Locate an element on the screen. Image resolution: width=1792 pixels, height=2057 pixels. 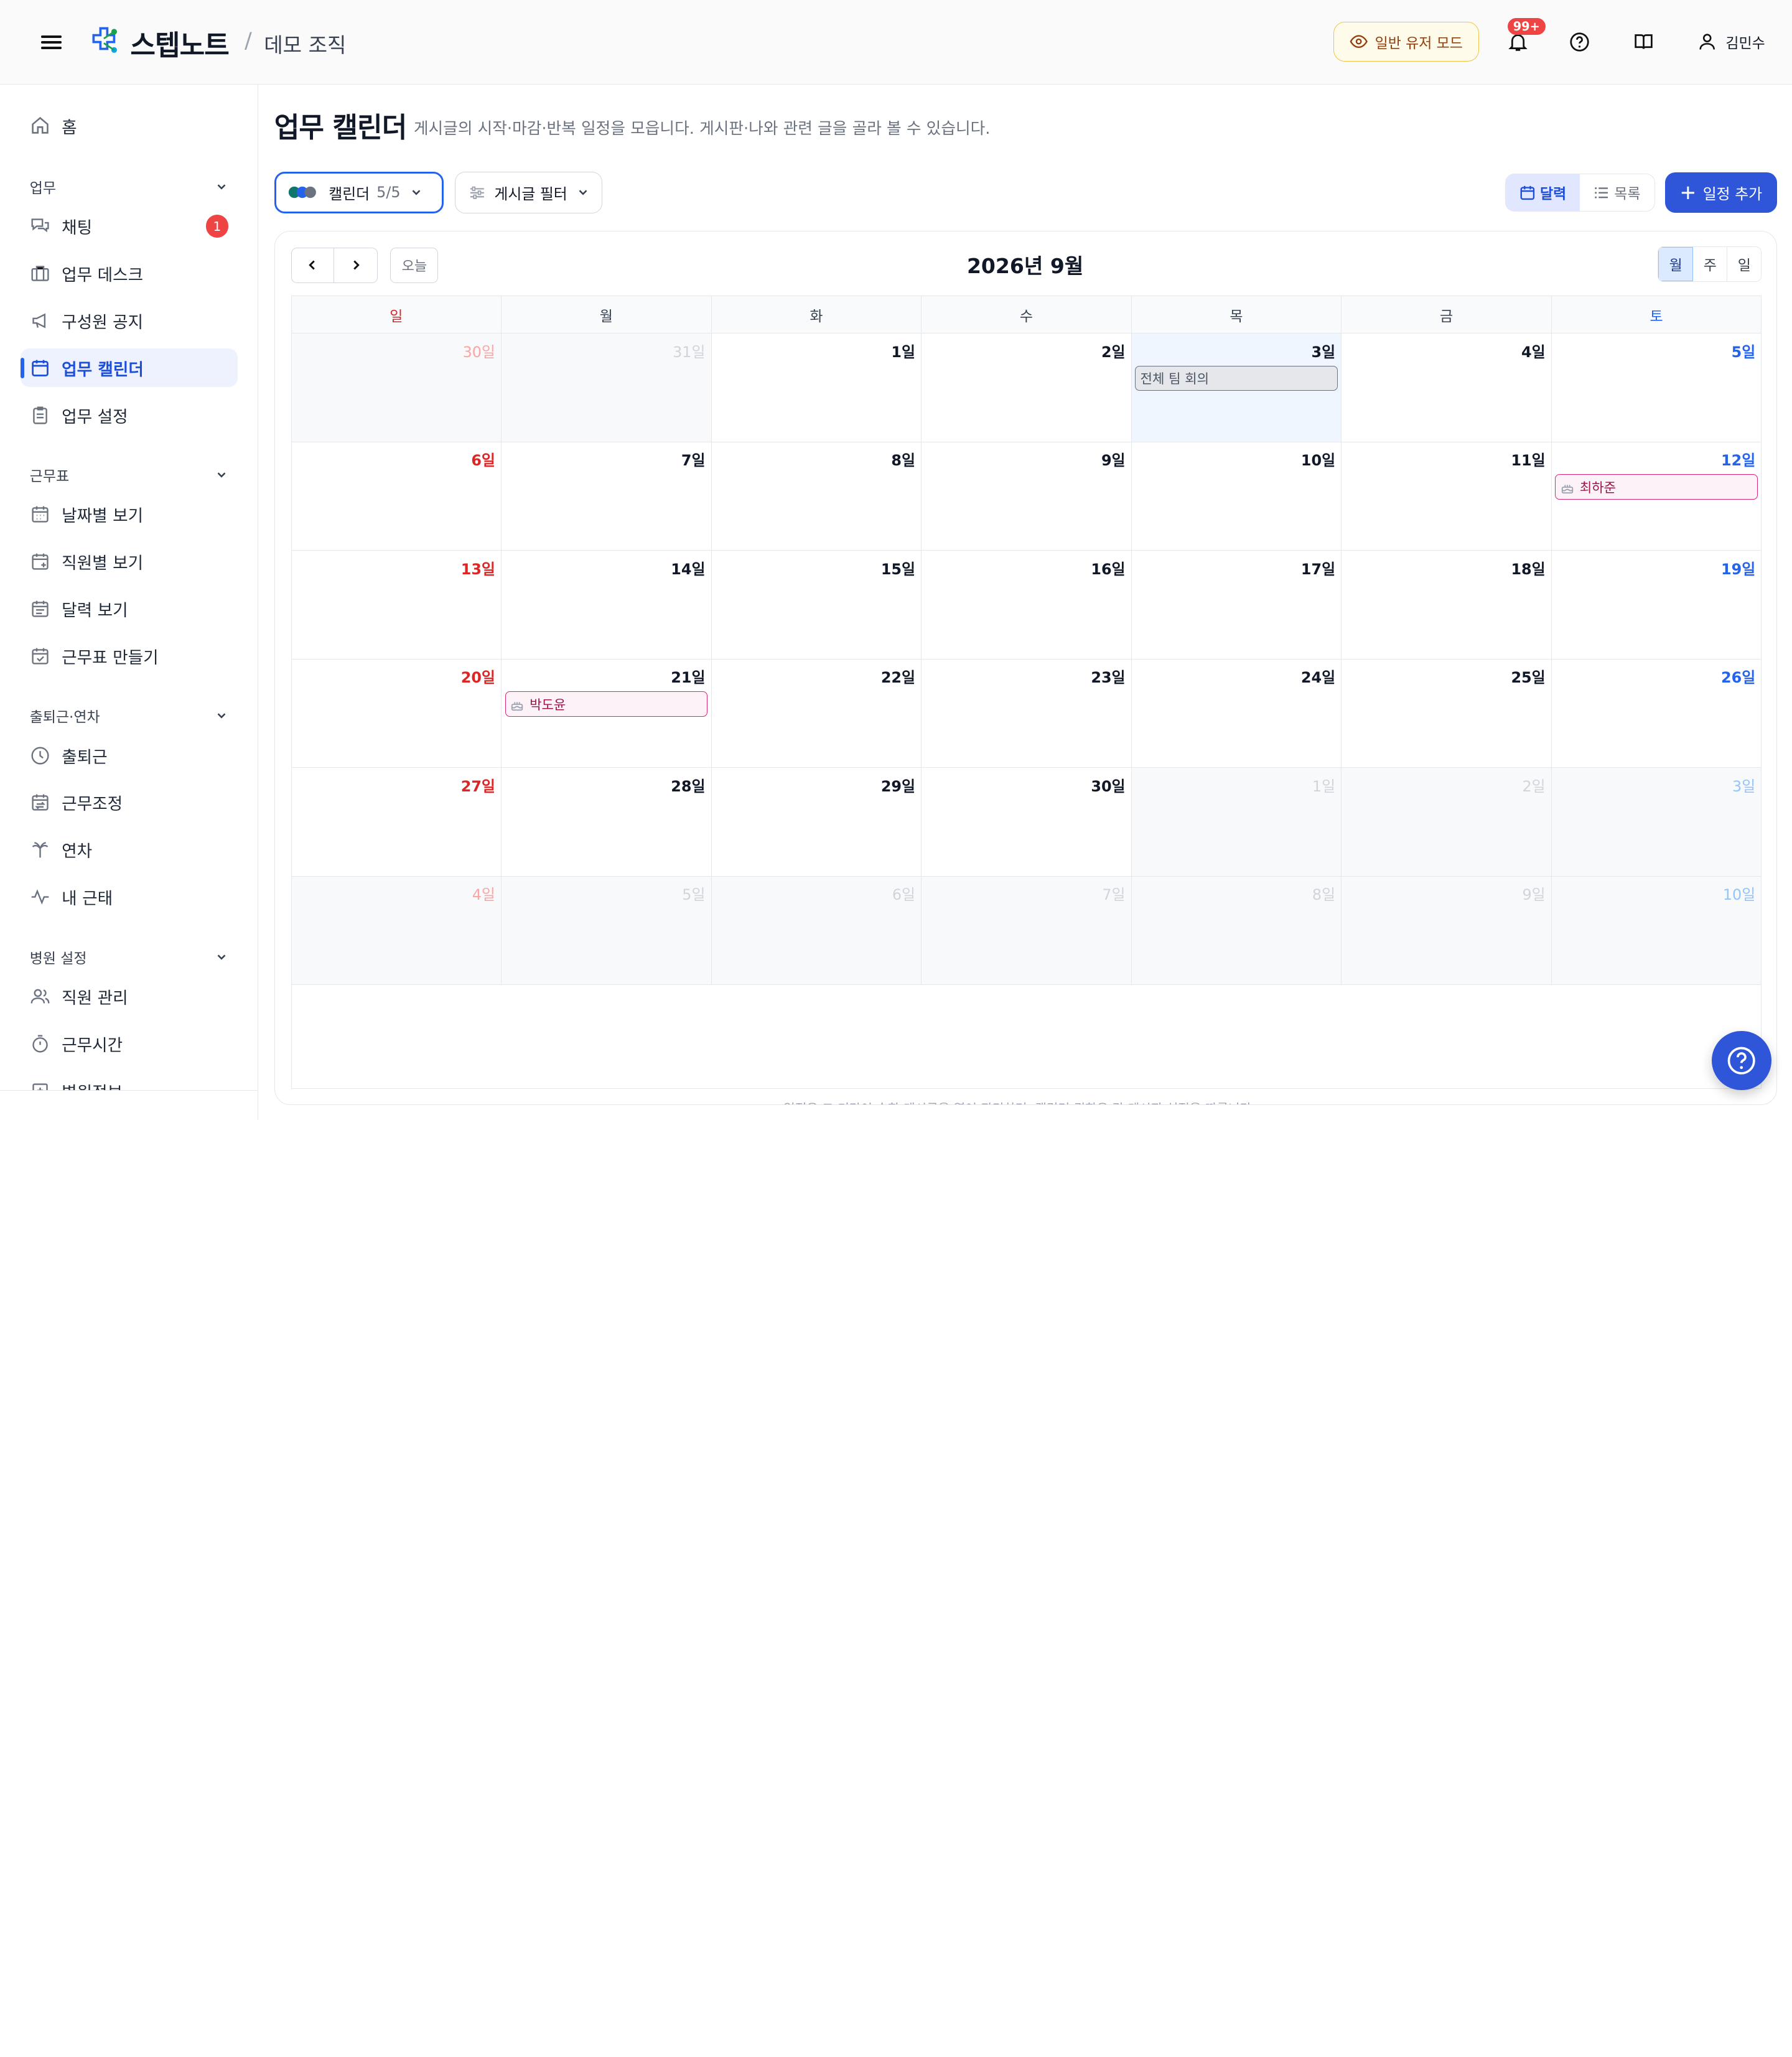
calendar-day-cell: 20일 is located at coordinates (397, 713).